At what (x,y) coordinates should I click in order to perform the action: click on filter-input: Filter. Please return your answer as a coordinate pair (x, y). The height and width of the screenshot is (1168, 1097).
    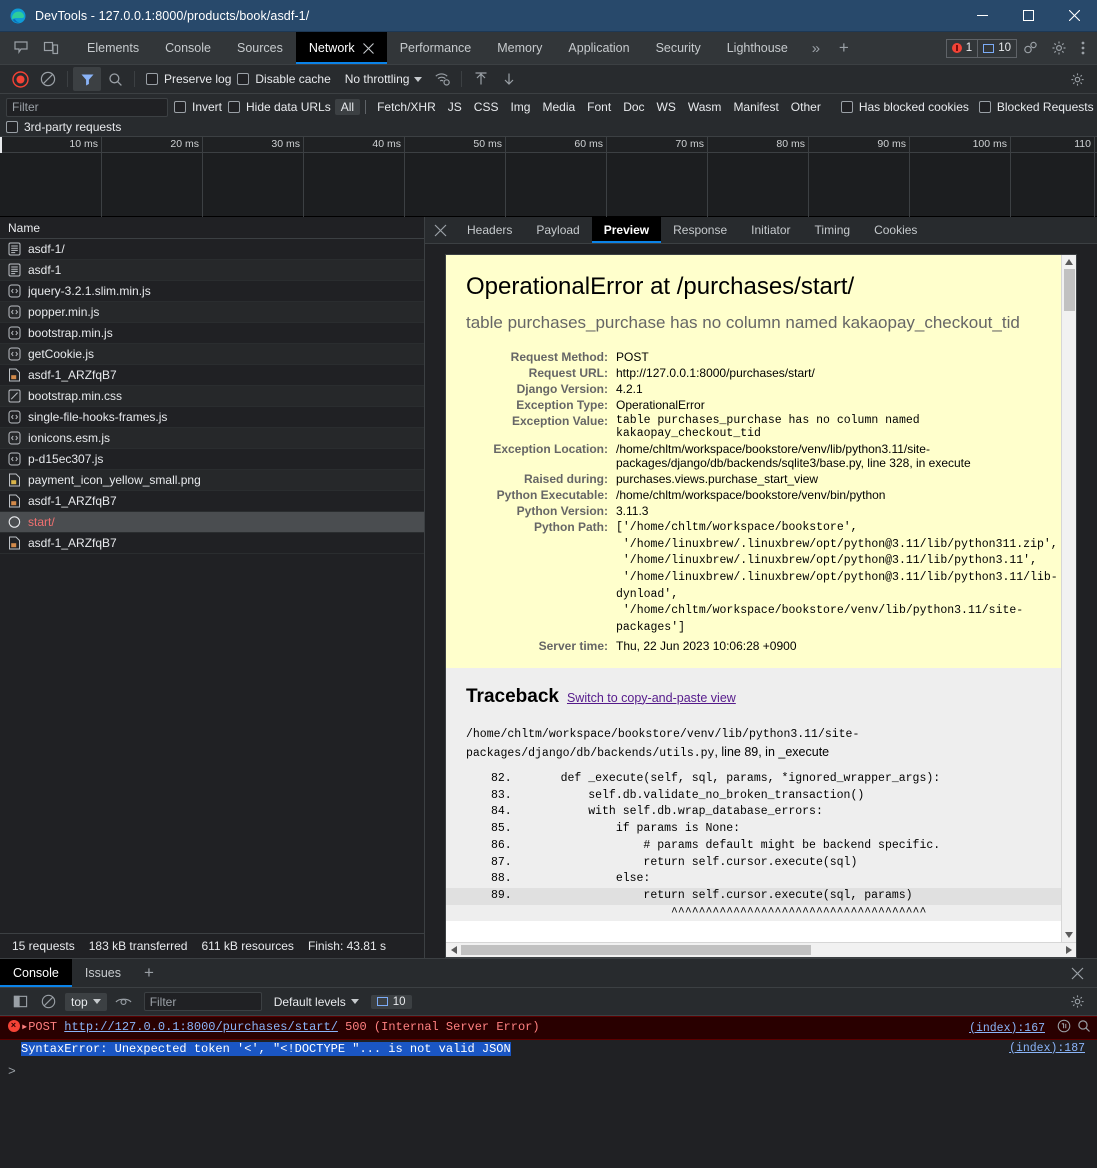
    Looking at the image, I should click on (87, 107).